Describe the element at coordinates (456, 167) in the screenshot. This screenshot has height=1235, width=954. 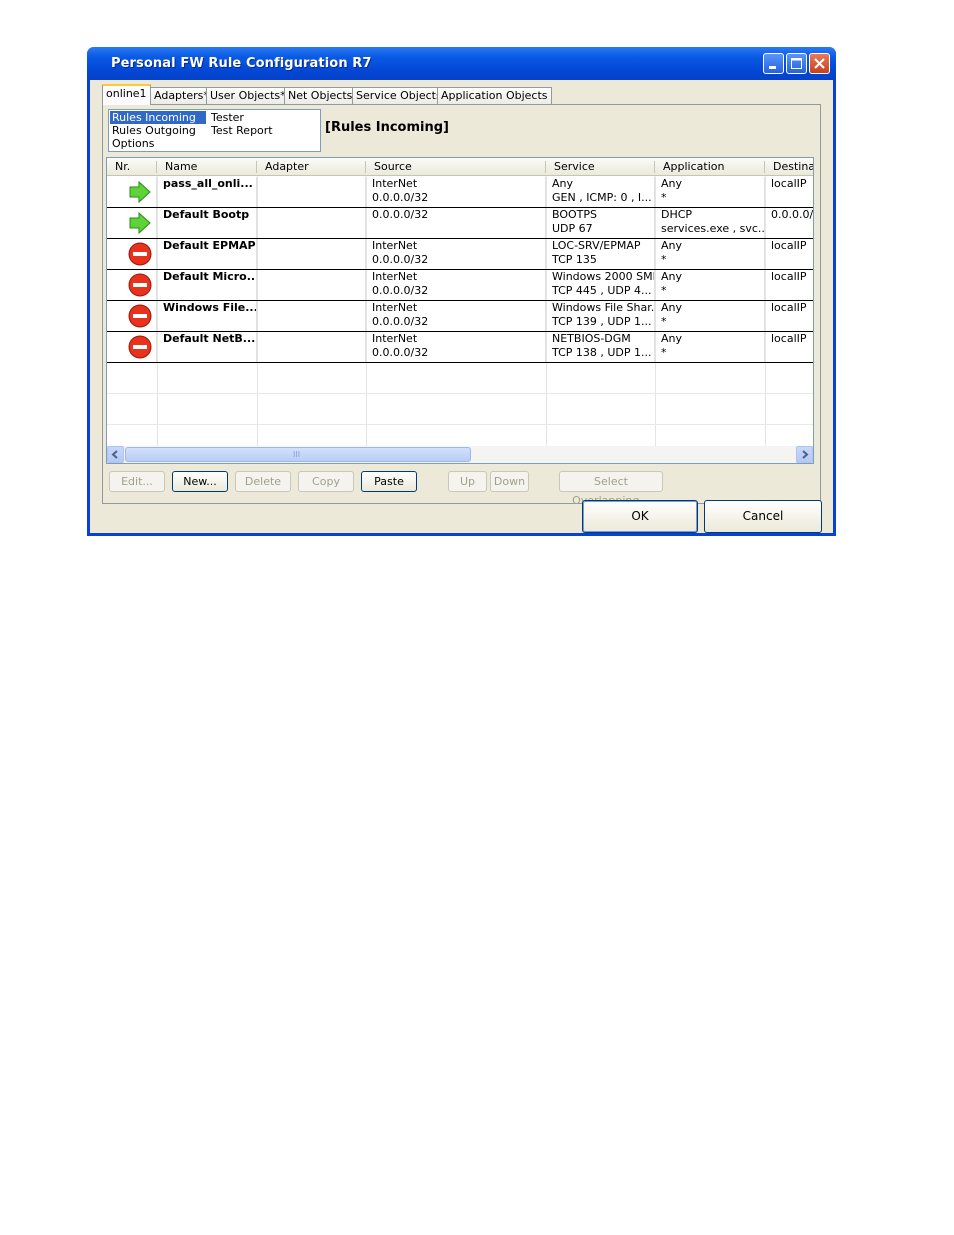
I see `col-header-source: Source` at that location.